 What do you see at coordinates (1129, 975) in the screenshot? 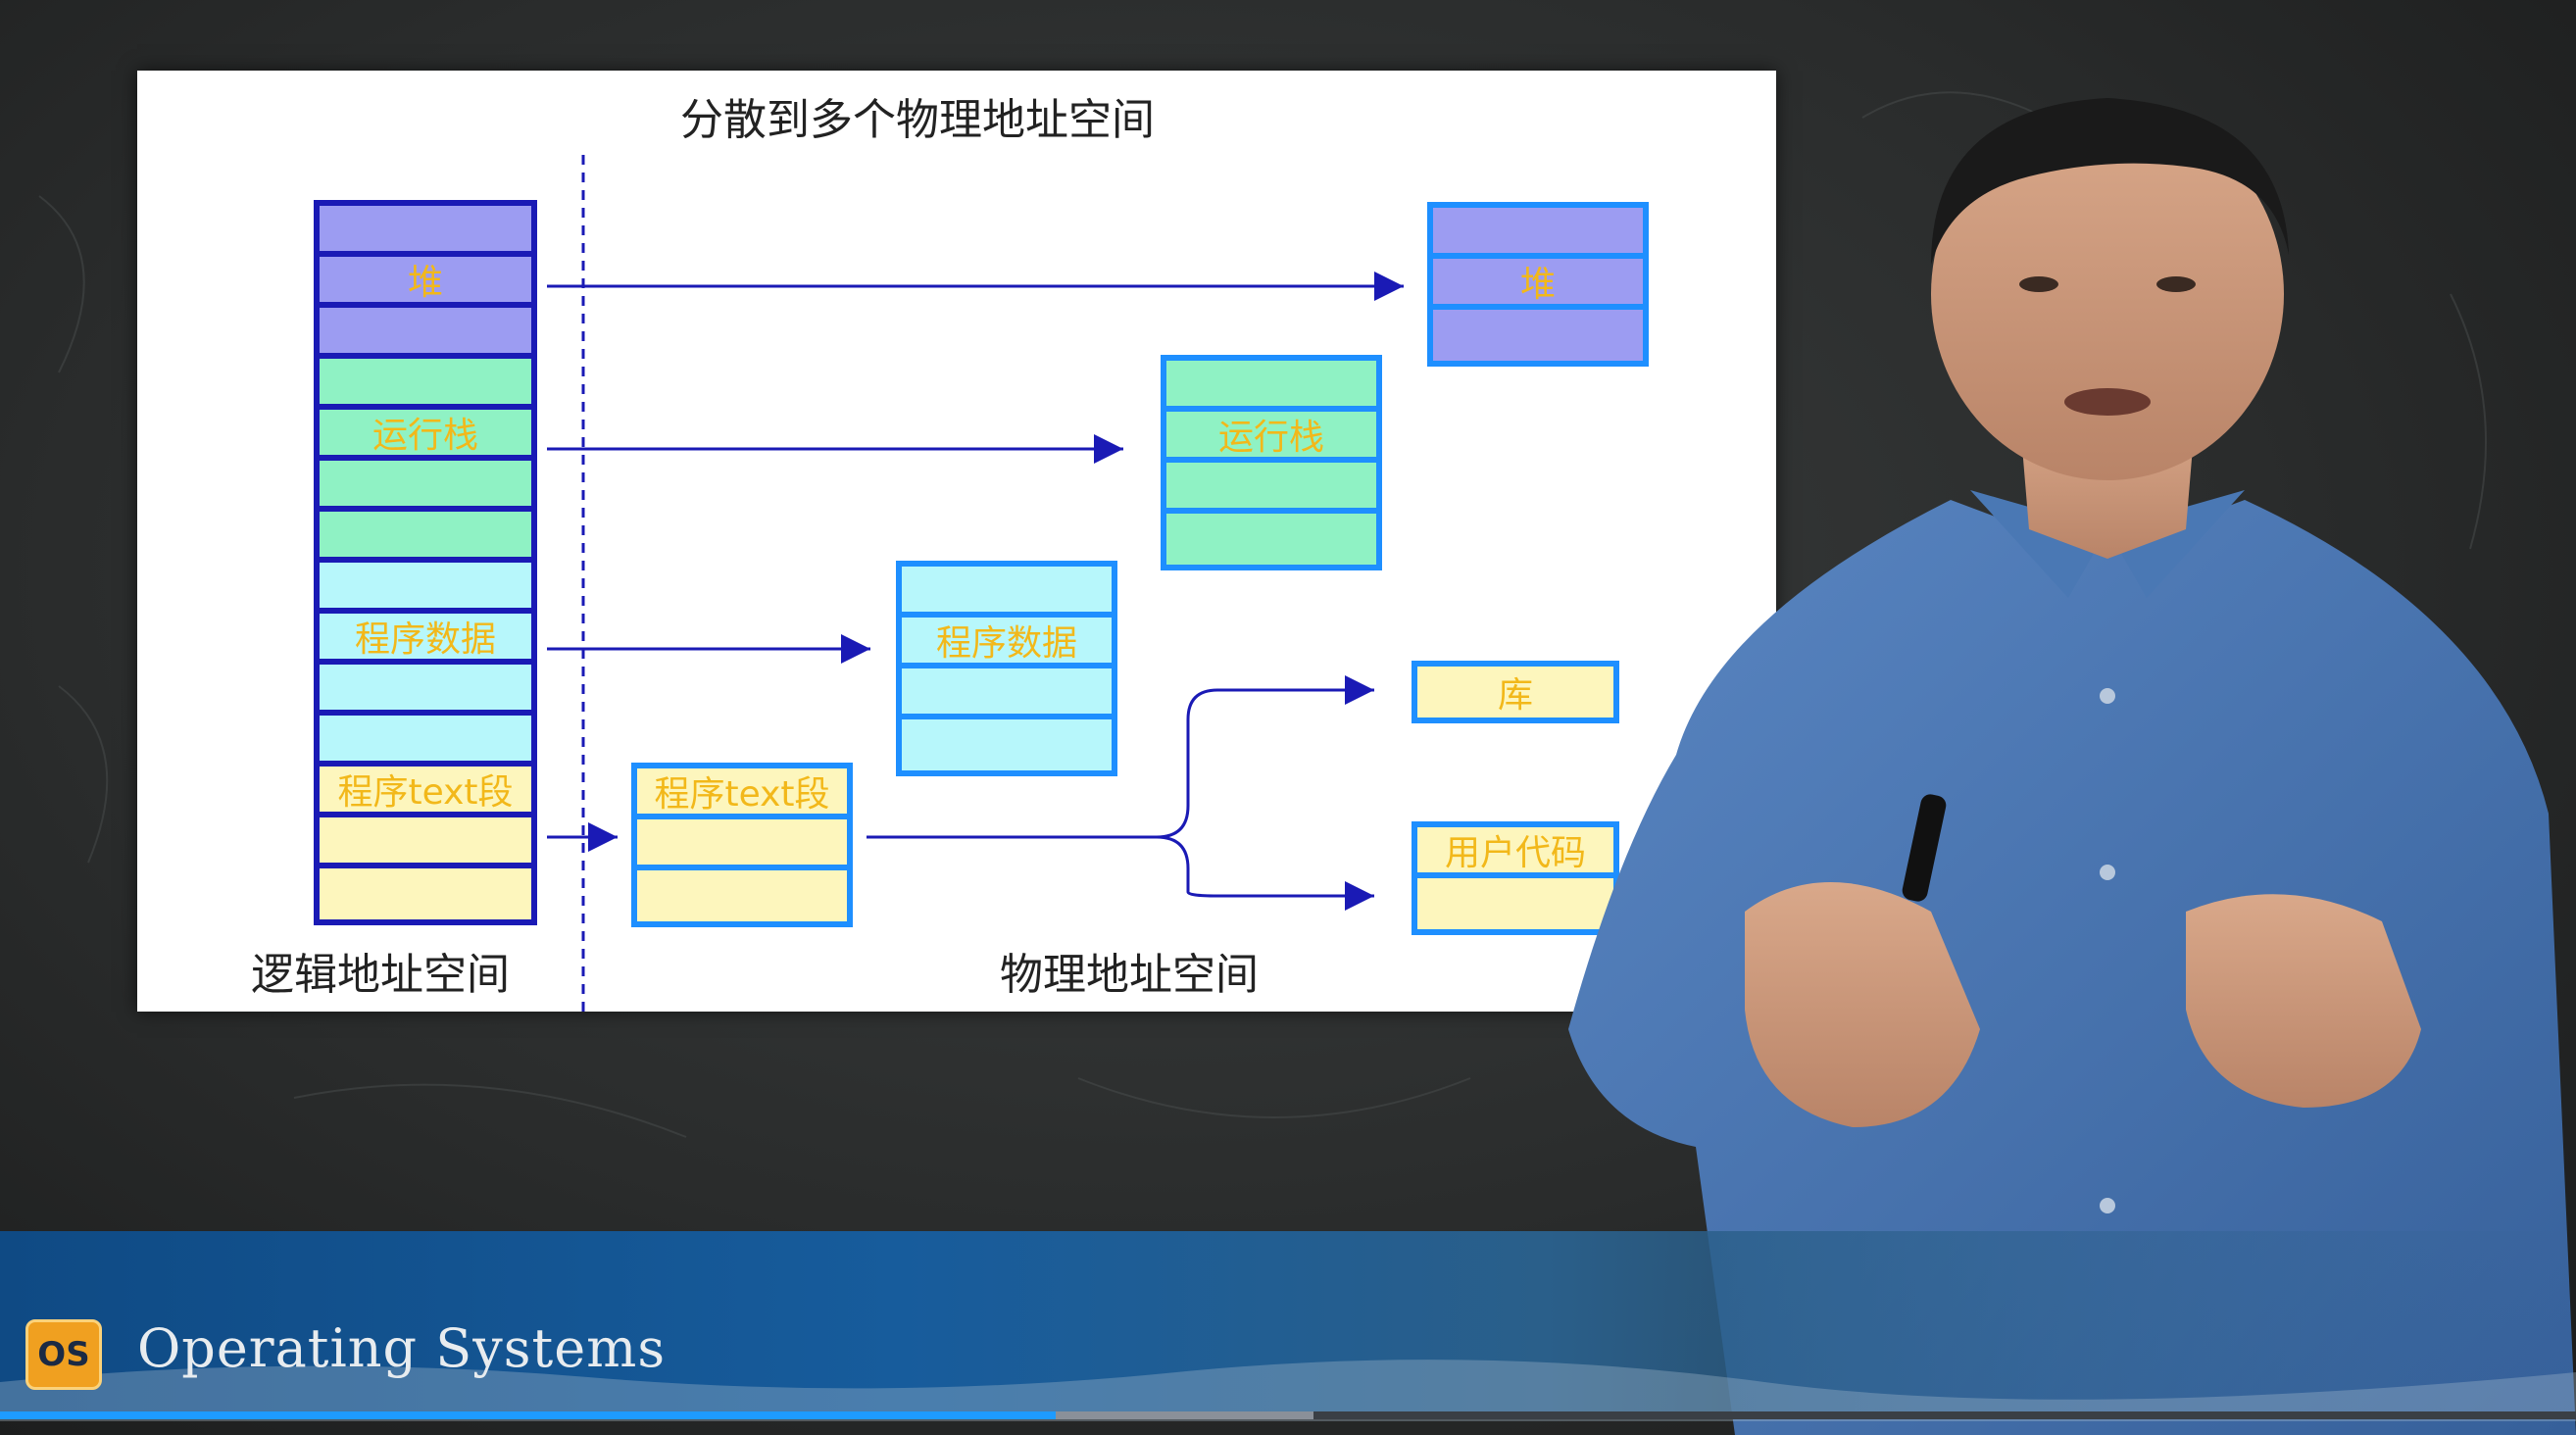
I see `physical-address-label: 物理地址空间` at bounding box center [1129, 975].